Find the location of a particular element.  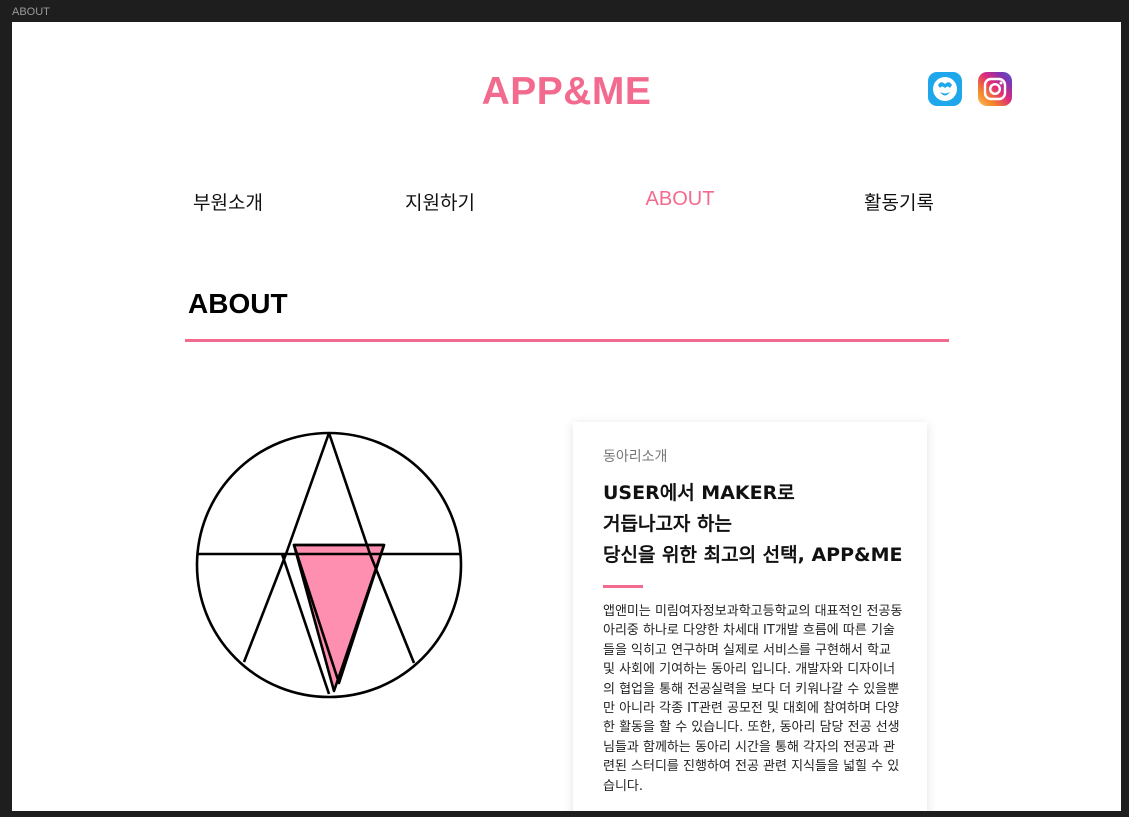

instagram-link is located at coordinates (995, 89).